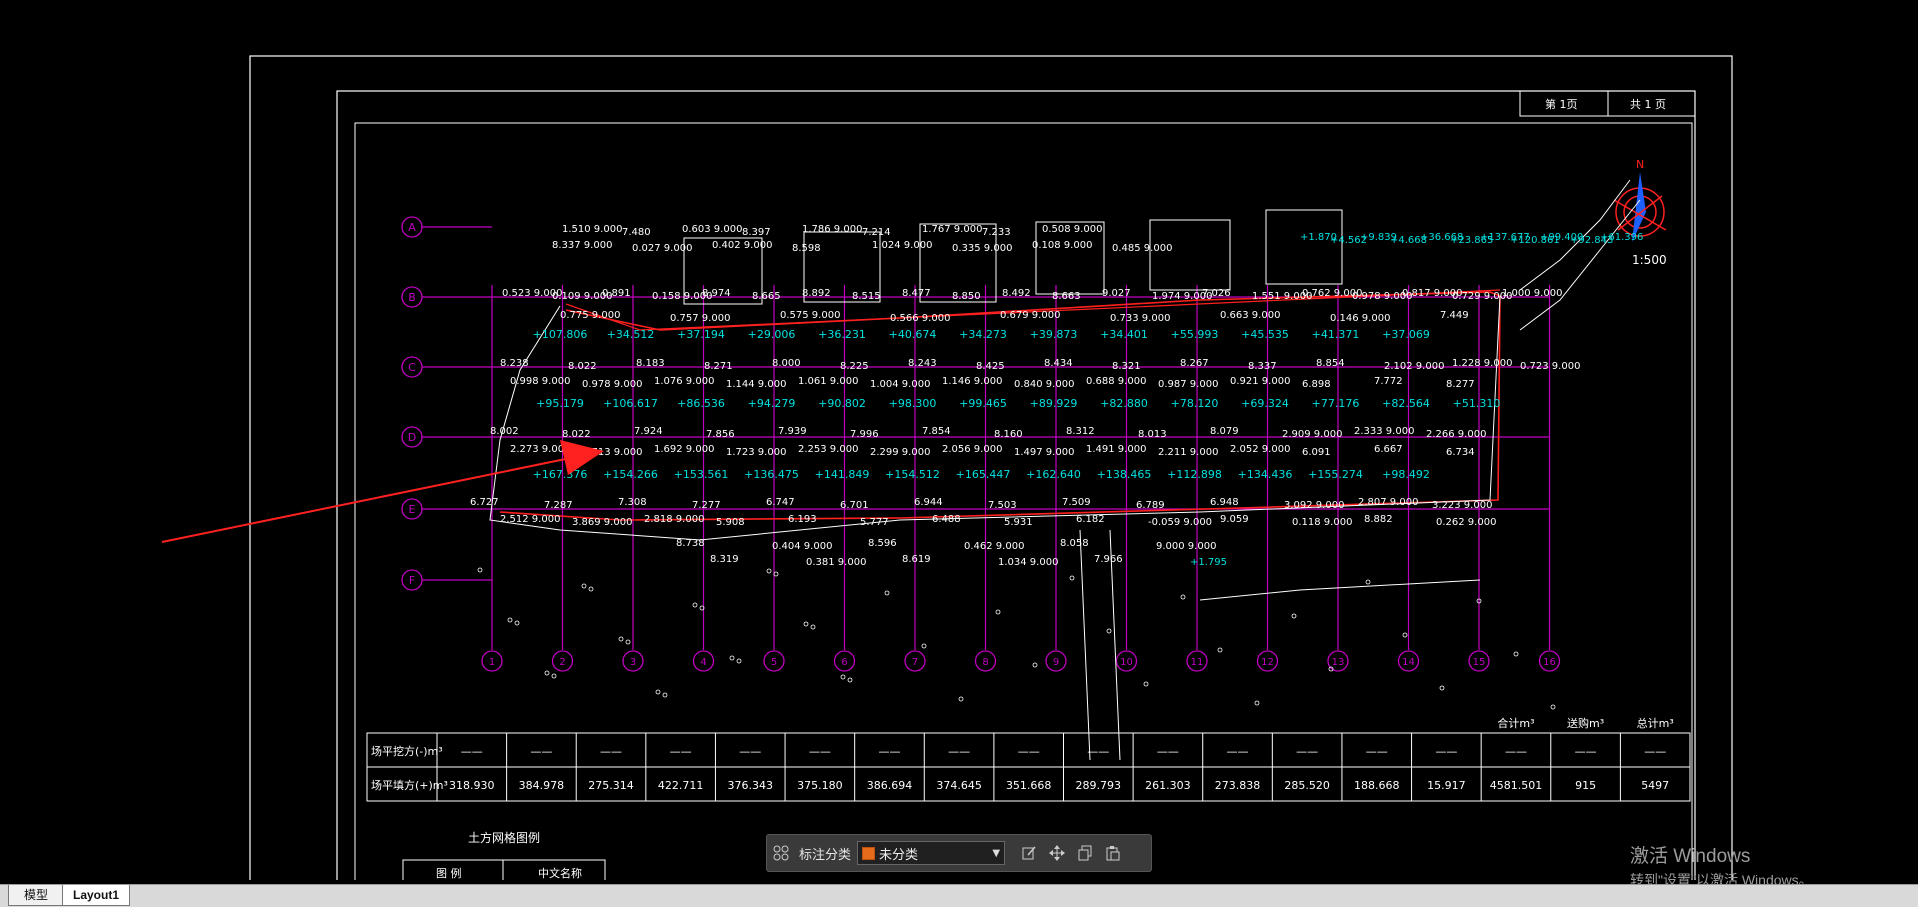 The width and height of the screenshot is (1918, 907). Describe the element at coordinates (1058, 363) in the screenshot. I see `elevation-label: 8.434` at that location.